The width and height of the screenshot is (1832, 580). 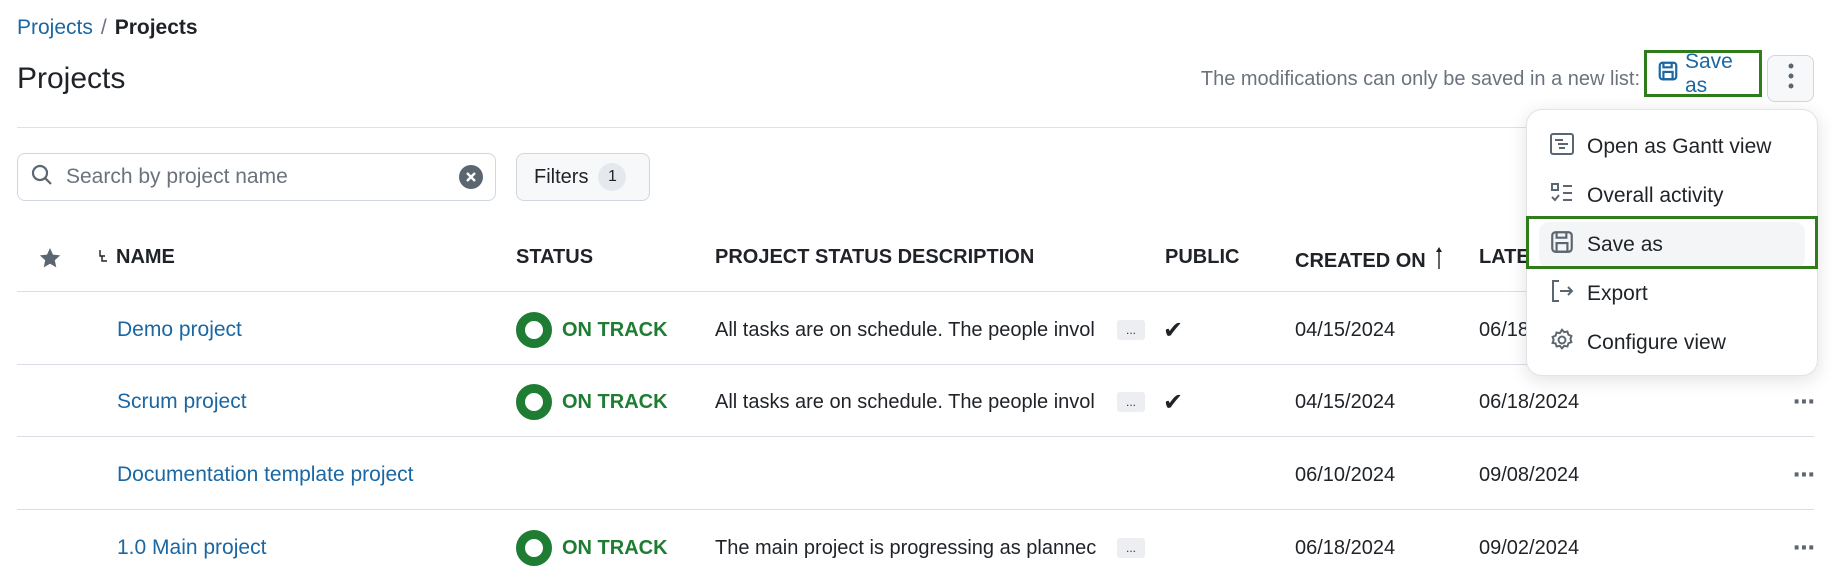 I want to click on filters-count-badge: 1, so click(x=612, y=177).